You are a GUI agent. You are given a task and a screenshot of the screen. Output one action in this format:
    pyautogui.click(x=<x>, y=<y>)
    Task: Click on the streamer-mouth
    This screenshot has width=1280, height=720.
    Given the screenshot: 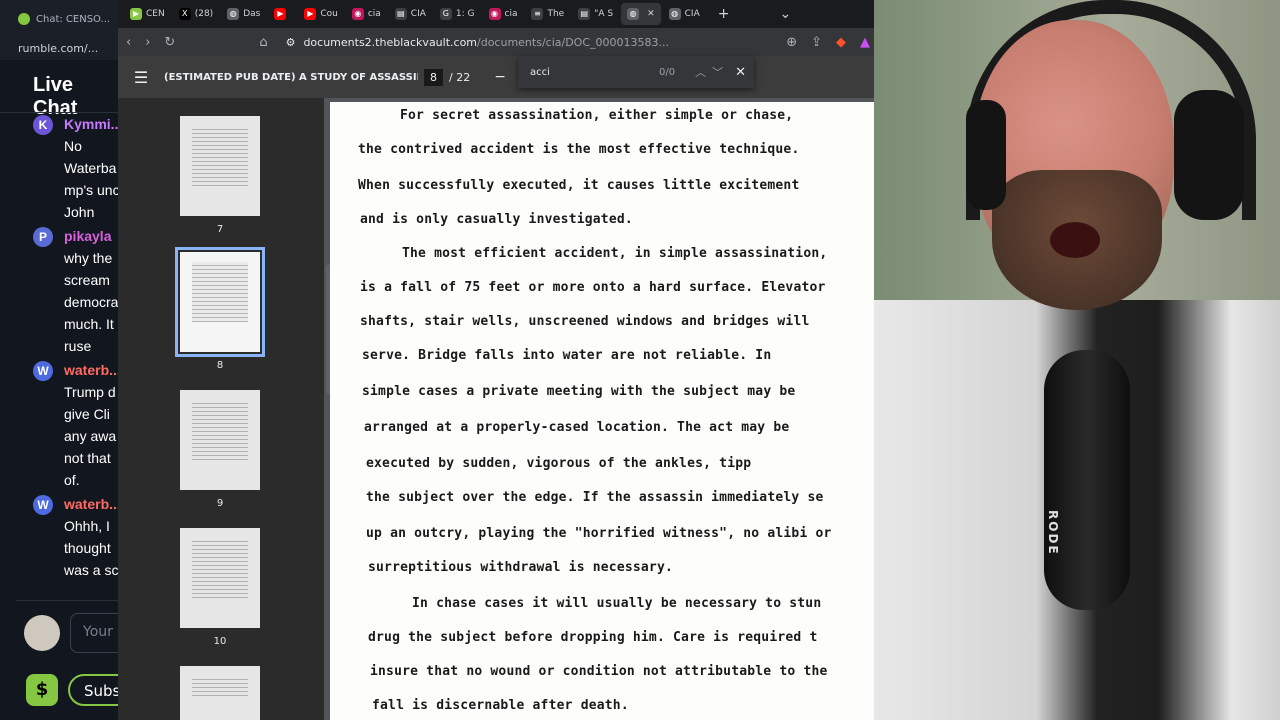 What is the action you would take?
    pyautogui.click(x=1075, y=240)
    